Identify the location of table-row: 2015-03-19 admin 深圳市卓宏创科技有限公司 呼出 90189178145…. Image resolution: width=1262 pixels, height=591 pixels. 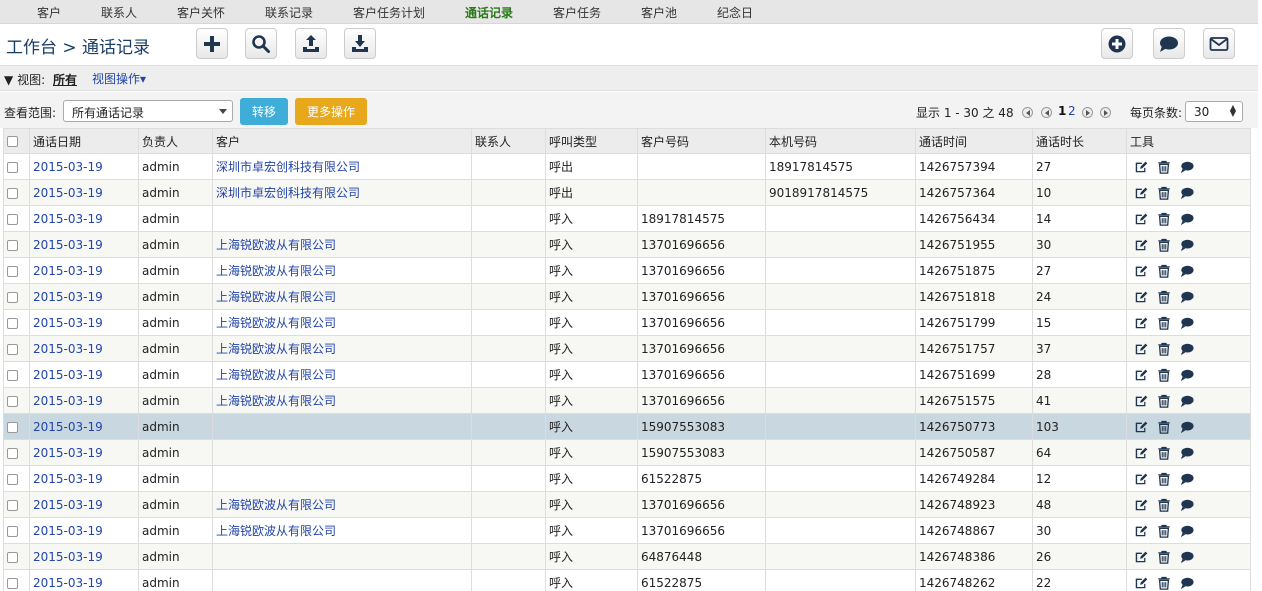
(627, 192).